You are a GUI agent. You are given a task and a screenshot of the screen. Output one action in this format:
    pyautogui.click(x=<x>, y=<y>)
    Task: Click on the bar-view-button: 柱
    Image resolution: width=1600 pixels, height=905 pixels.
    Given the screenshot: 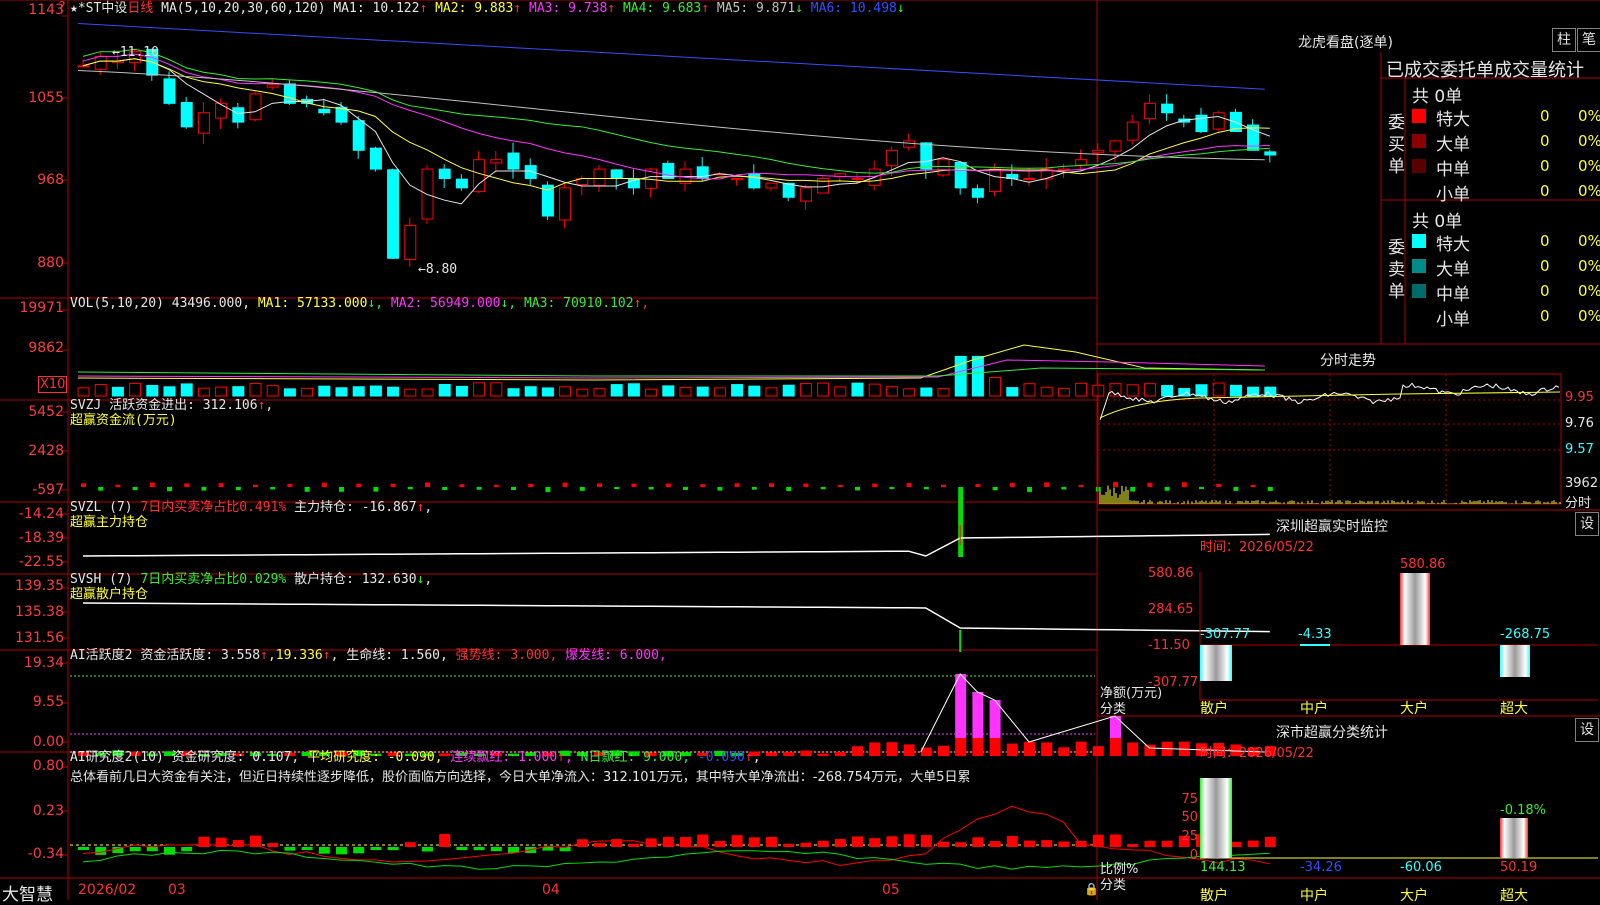 What is the action you would take?
    pyautogui.click(x=1564, y=40)
    